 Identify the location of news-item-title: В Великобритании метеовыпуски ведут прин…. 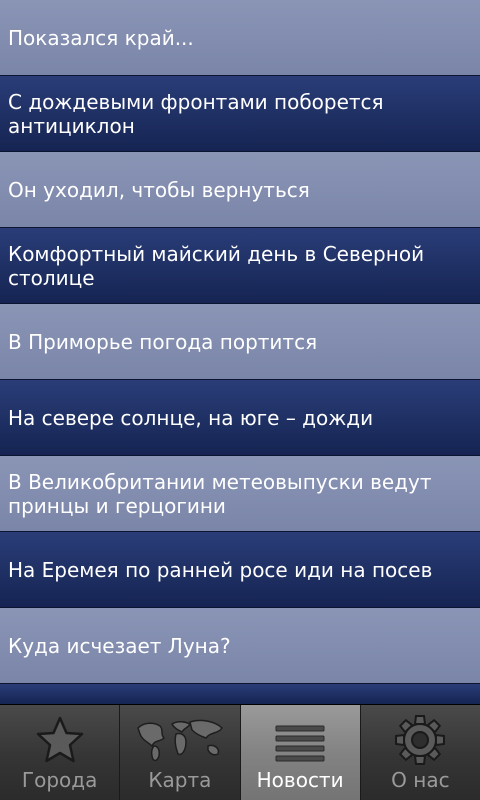
(220, 493).